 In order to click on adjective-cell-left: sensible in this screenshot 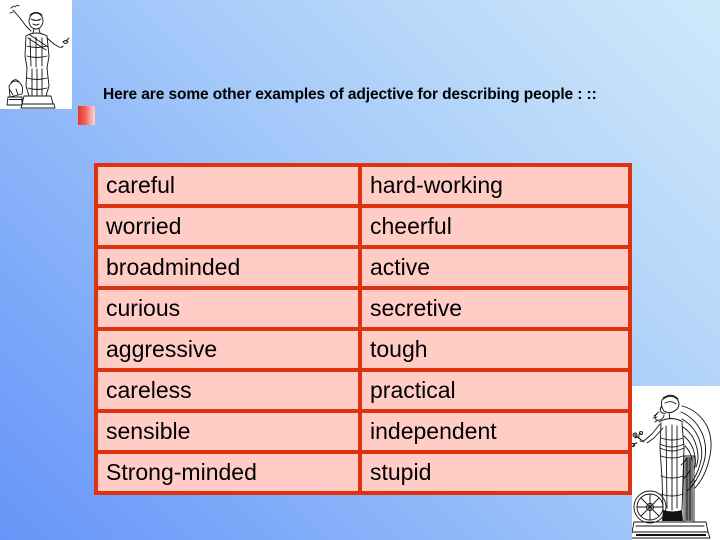, I will do `click(230, 433)`.